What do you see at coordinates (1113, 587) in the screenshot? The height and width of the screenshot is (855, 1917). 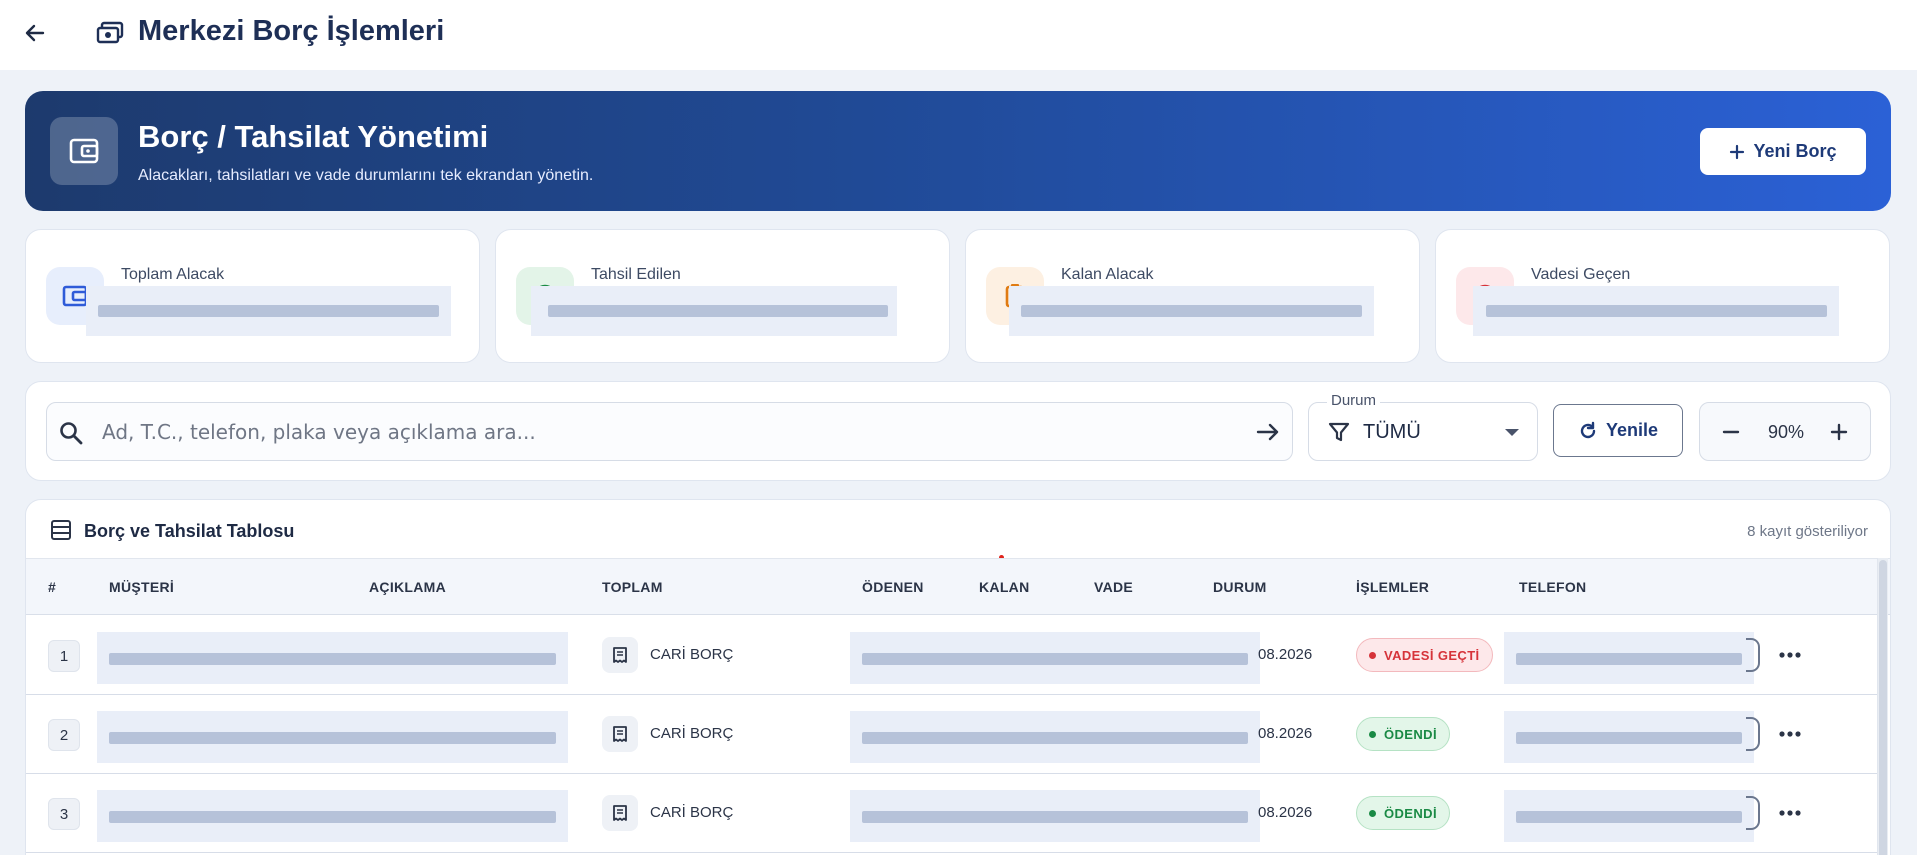 I see `column-header: VADE` at bounding box center [1113, 587].